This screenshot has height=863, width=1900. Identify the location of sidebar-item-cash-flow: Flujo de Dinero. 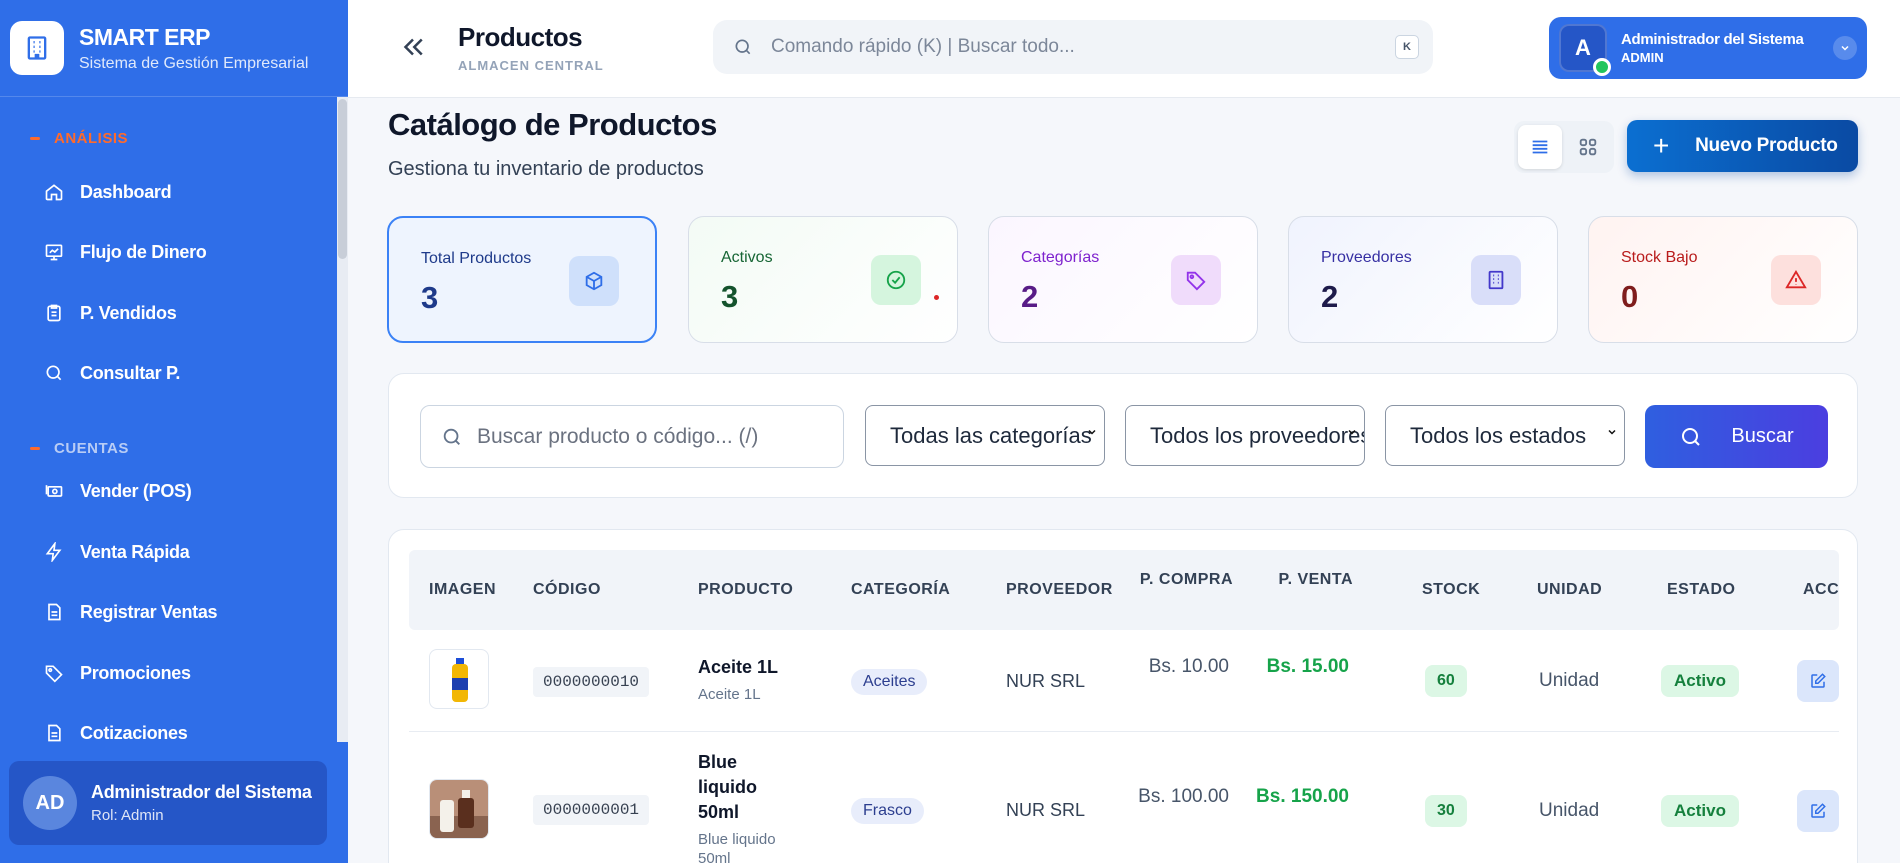
(184, 252).